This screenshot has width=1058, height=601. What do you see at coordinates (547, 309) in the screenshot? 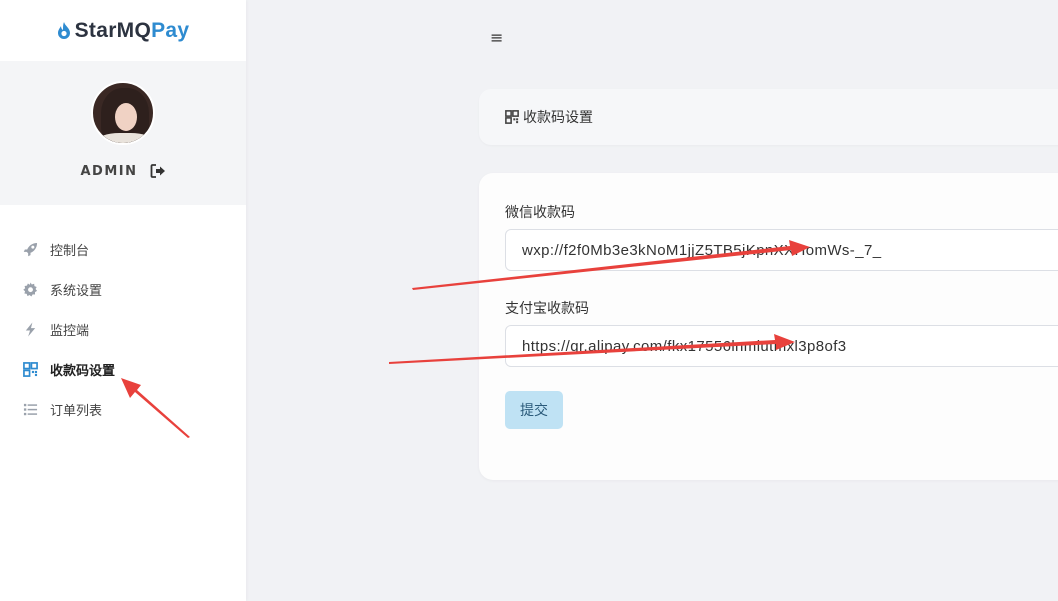
I see `alipay-qrcode-label: 支付宝收款码` at bounding box center [547, 309].